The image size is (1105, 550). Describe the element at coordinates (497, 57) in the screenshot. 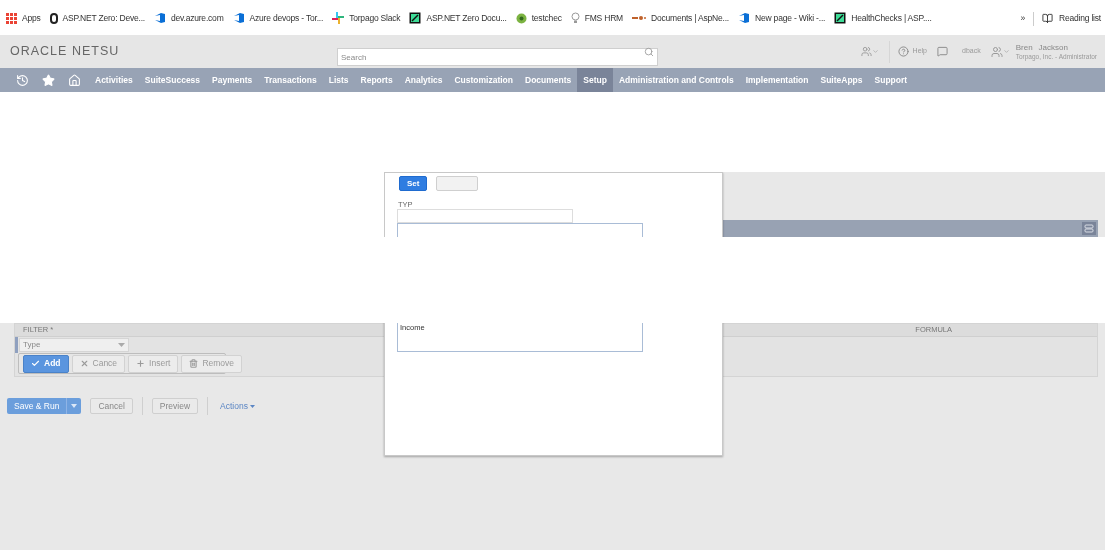

I see `search-field: Search` at that location.